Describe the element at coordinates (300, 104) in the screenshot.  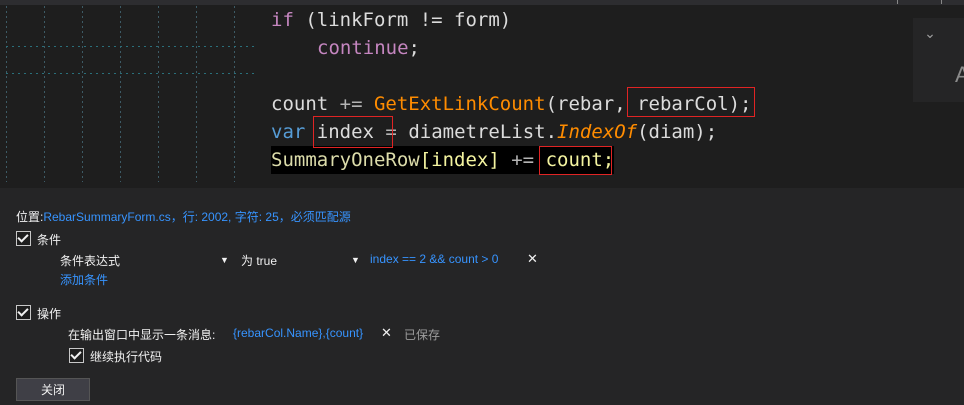
I see `code-token: count` at that location.